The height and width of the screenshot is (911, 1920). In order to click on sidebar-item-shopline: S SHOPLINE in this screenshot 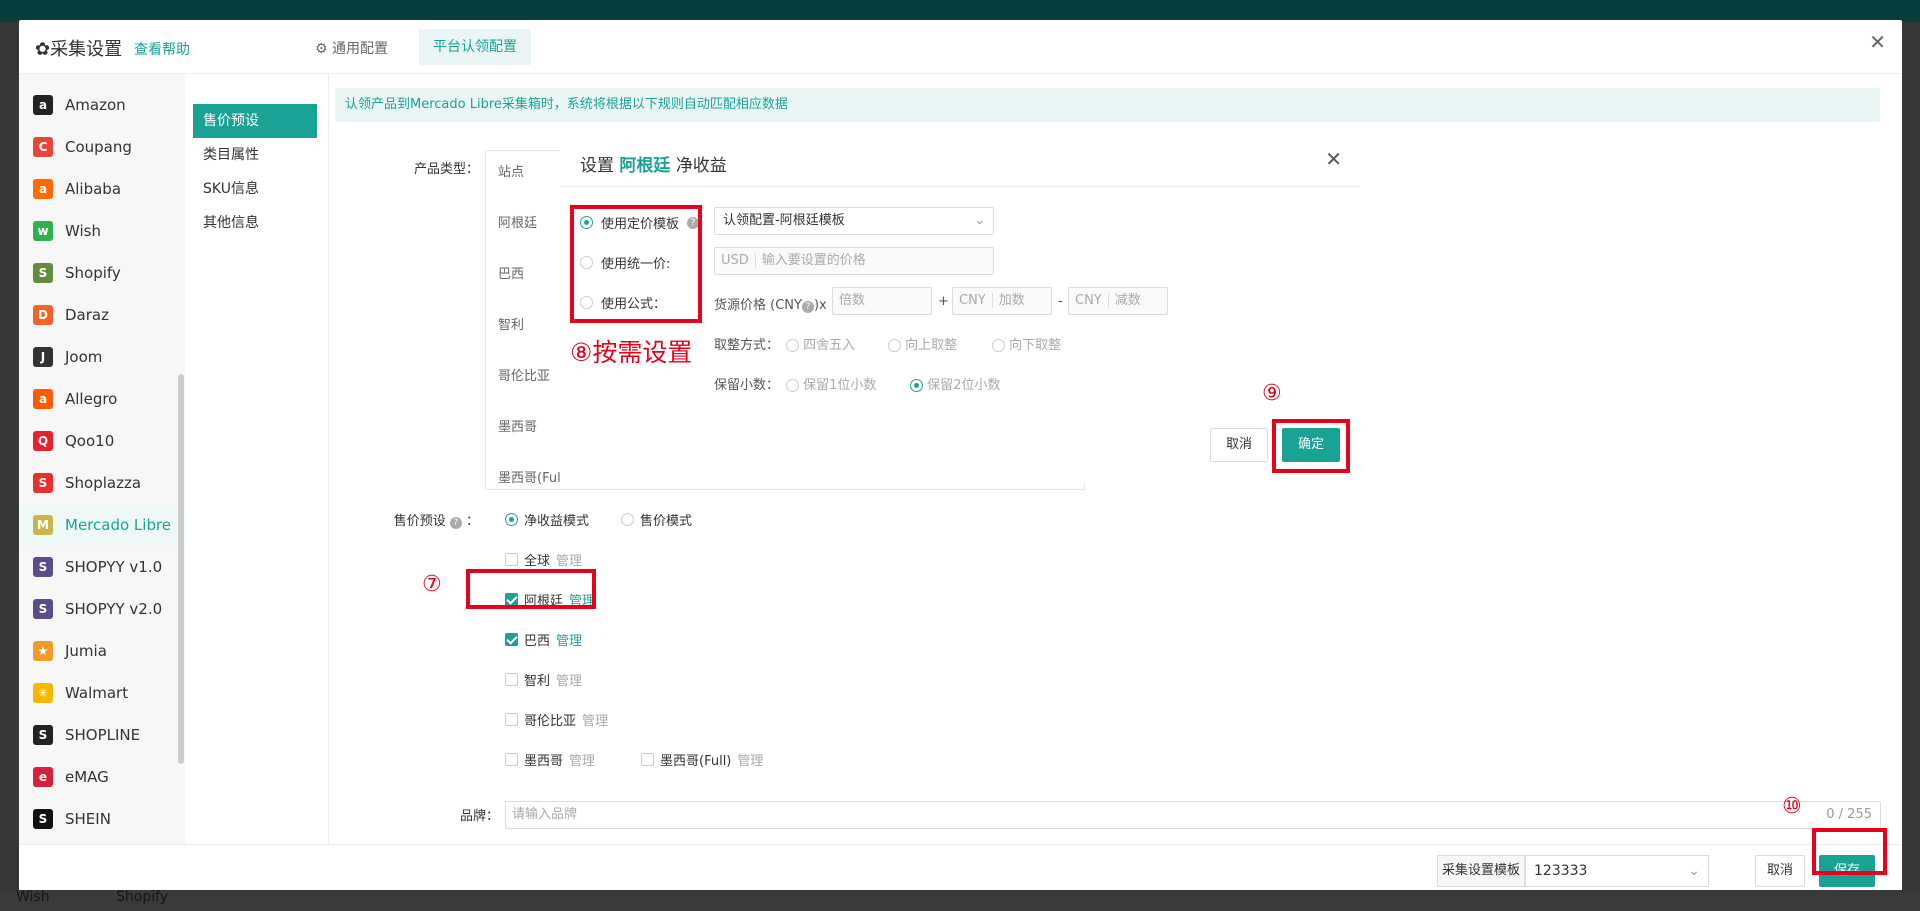, I will do `click(102, 735)`.